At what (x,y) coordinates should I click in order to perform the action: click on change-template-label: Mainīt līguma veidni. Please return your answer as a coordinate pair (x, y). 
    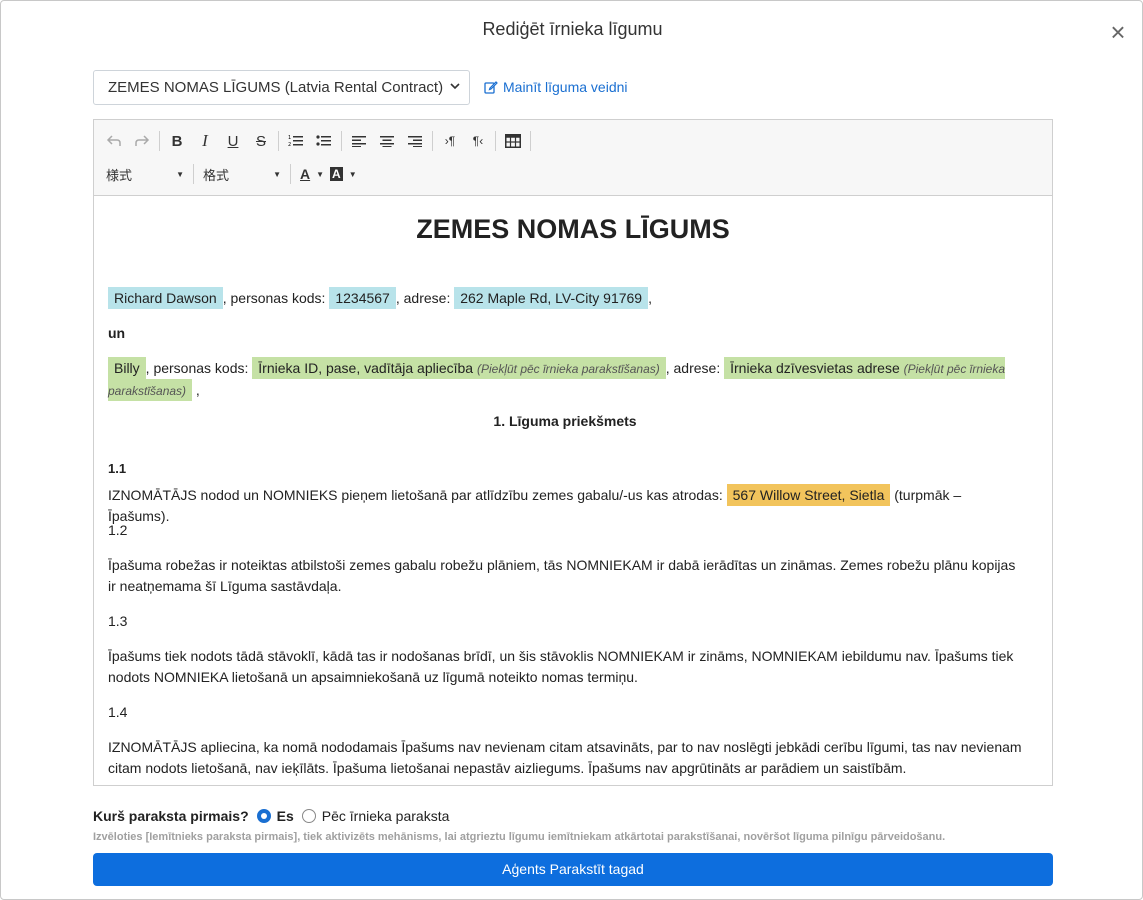
    Looking at the image, I should click on (565, 87).